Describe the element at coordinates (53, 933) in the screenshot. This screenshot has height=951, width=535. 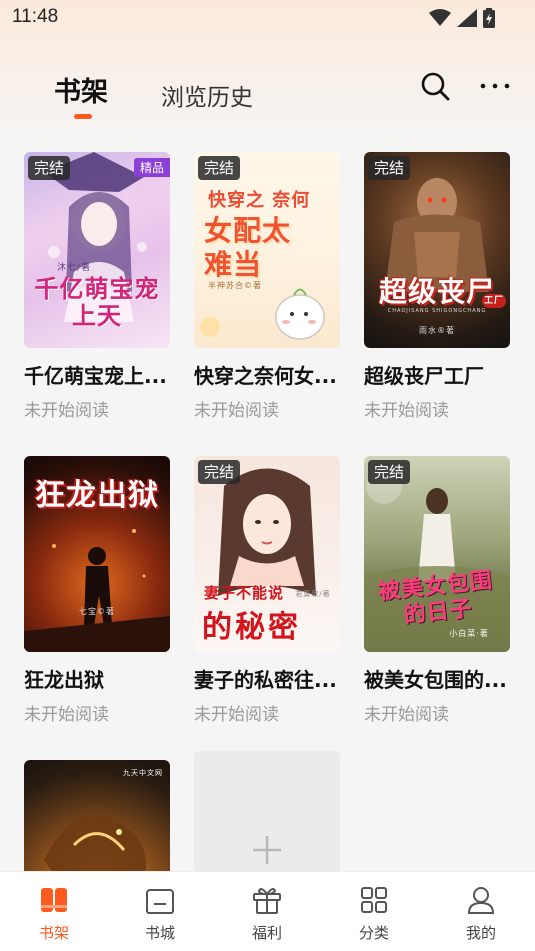
I see `nav-label: 书架` at that location.